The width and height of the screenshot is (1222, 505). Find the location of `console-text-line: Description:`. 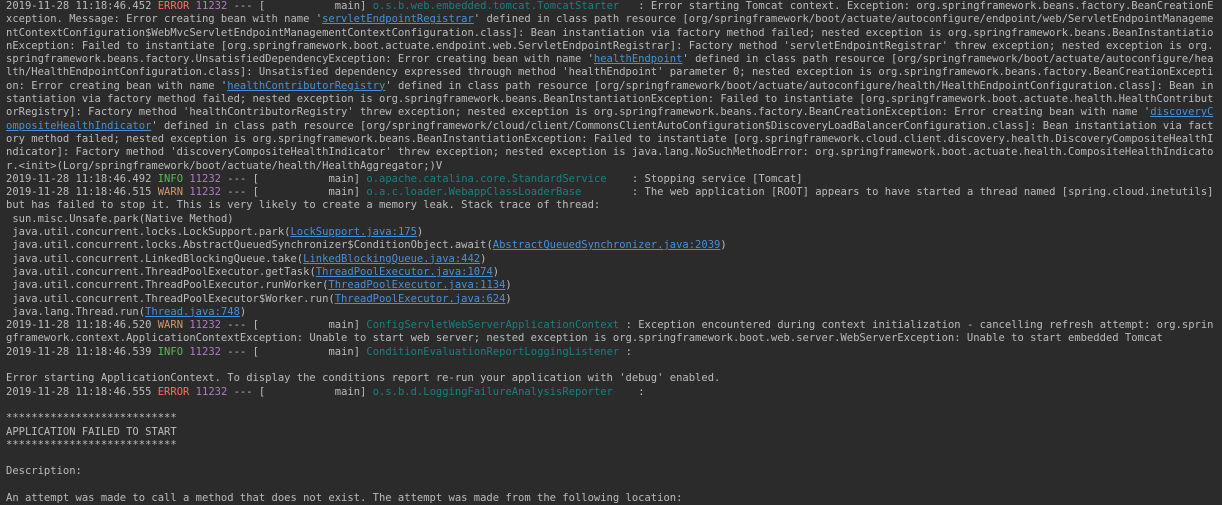

console-text-line: Description: is located at coordinates (611, 471).